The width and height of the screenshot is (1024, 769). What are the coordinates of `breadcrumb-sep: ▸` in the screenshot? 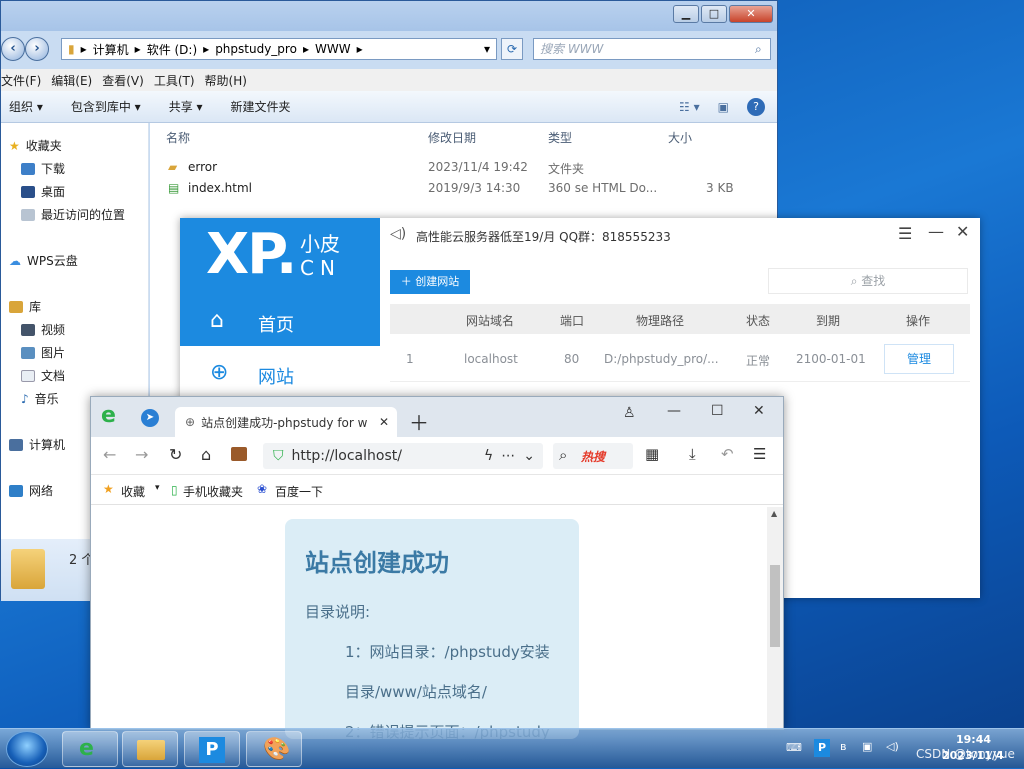 It's located at (305, 49).